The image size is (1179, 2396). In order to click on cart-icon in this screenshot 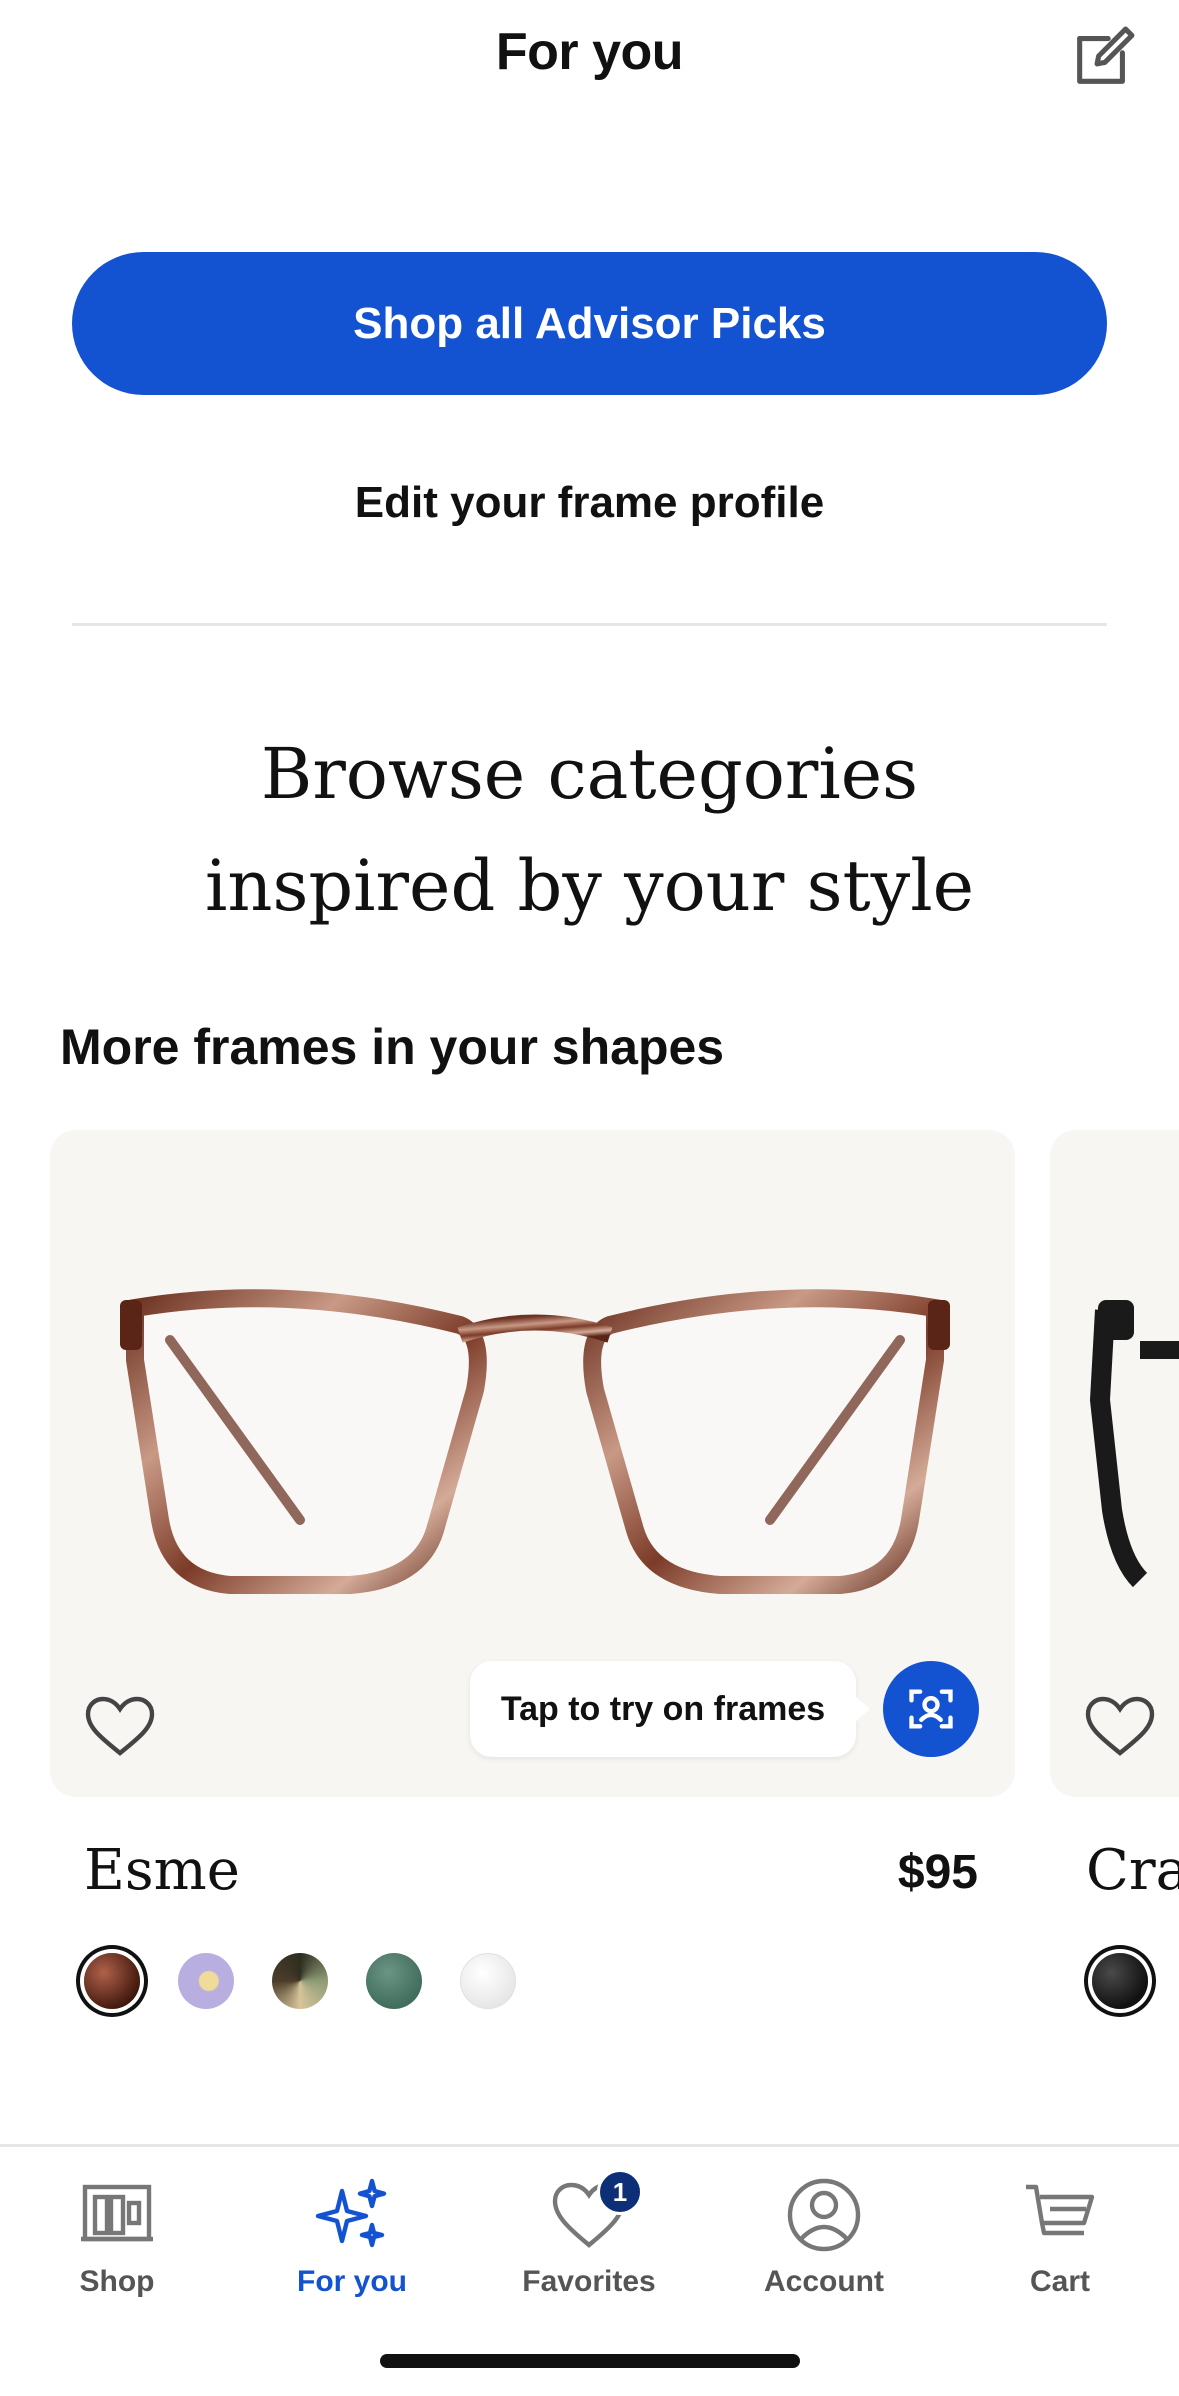, I will do `click(1060, 2210)`.